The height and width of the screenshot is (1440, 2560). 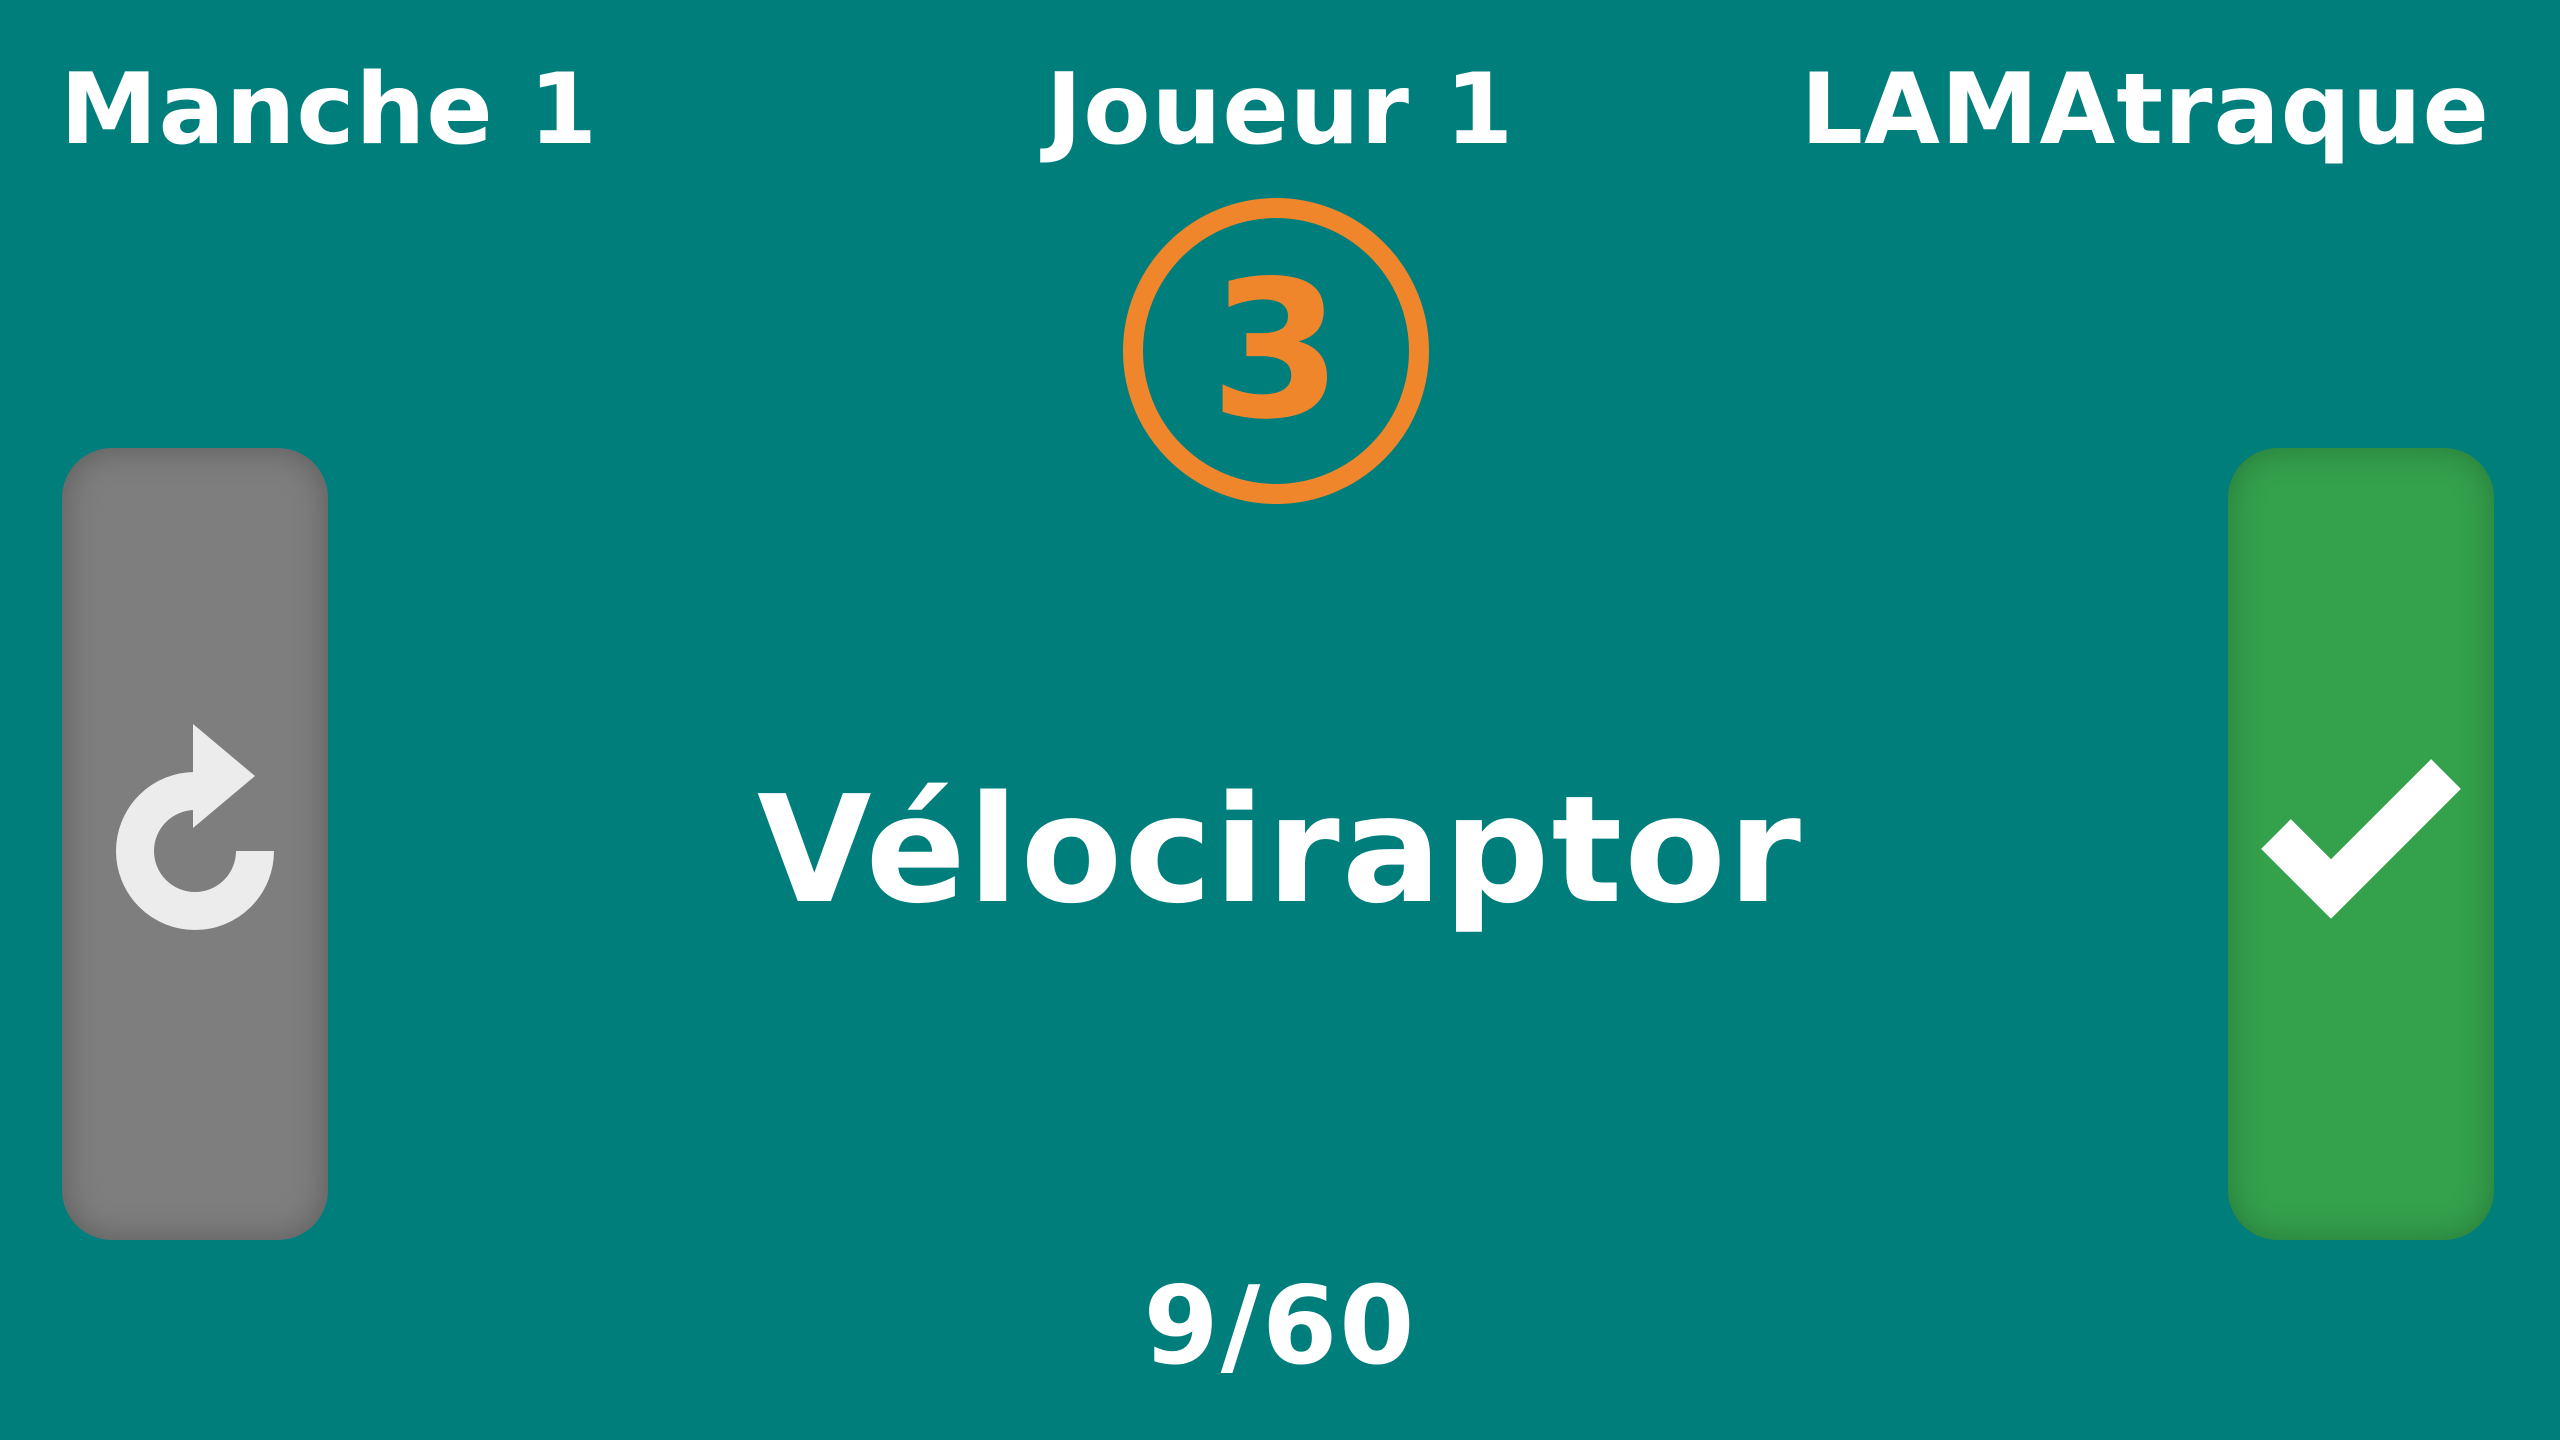 I want to click on countdown-value: 3, so click(x=1276, y=350).